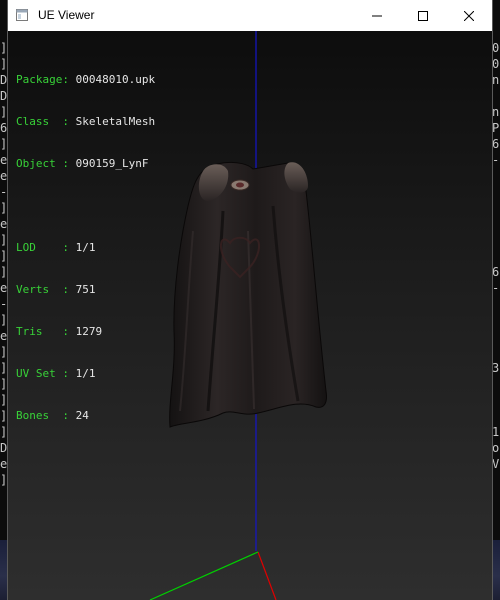 This screenshot has height=600, width=500. I want to click on close-button, so click(469, 15).